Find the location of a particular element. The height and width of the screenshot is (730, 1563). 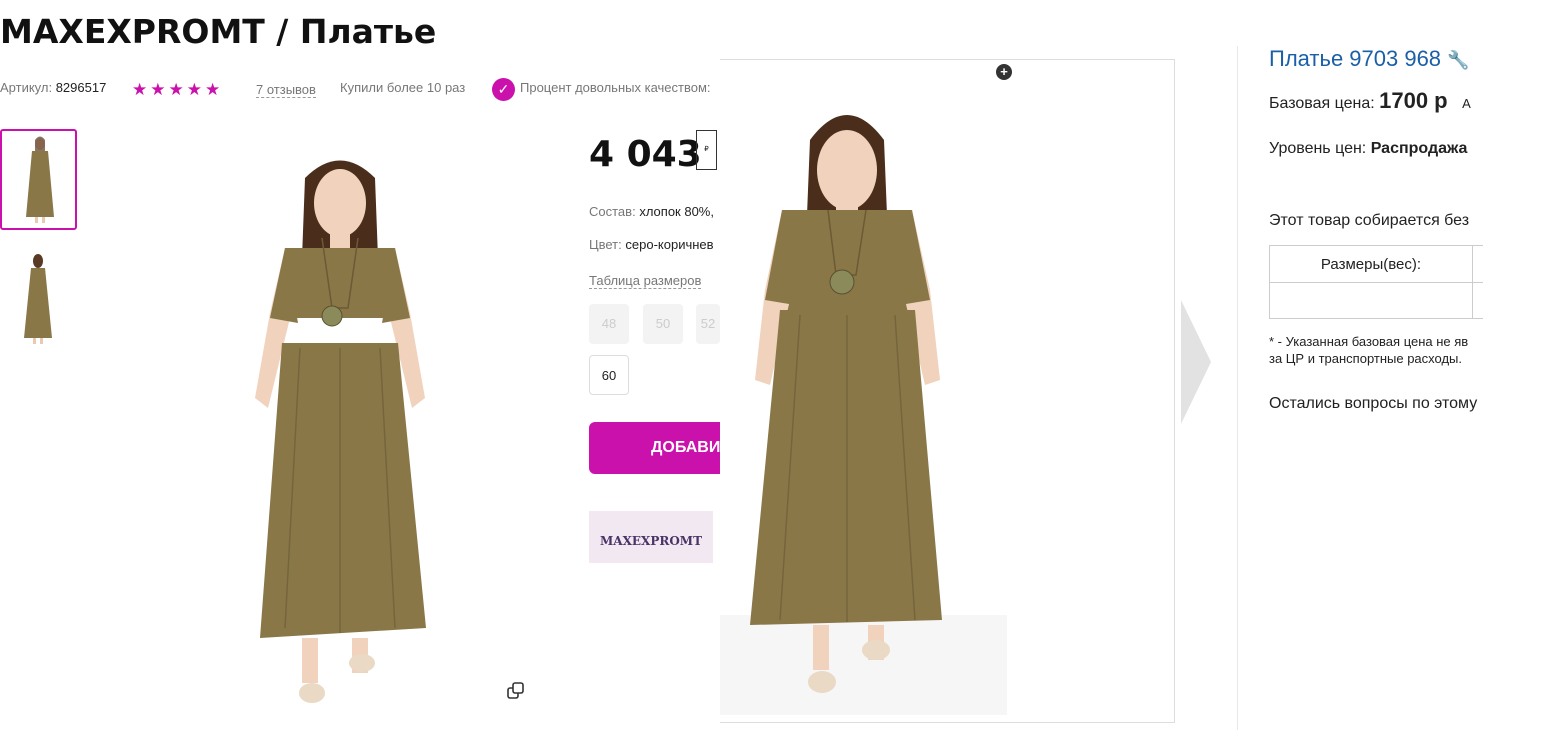

table-row is located at coordinates (1376, 300).